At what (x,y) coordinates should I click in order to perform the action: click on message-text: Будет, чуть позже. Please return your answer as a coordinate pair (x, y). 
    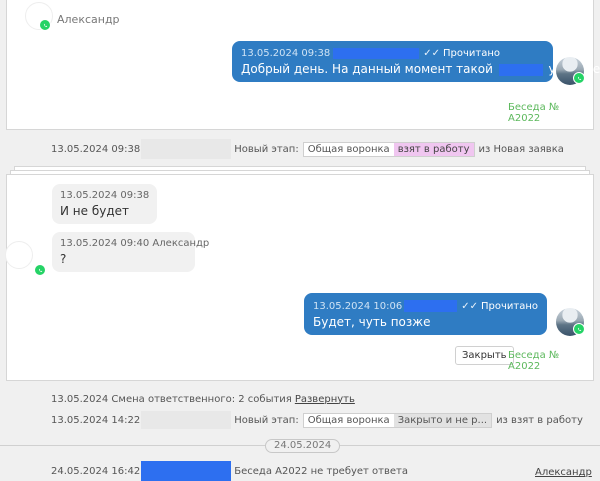
    Looking at the image, I should click on (372, 322).